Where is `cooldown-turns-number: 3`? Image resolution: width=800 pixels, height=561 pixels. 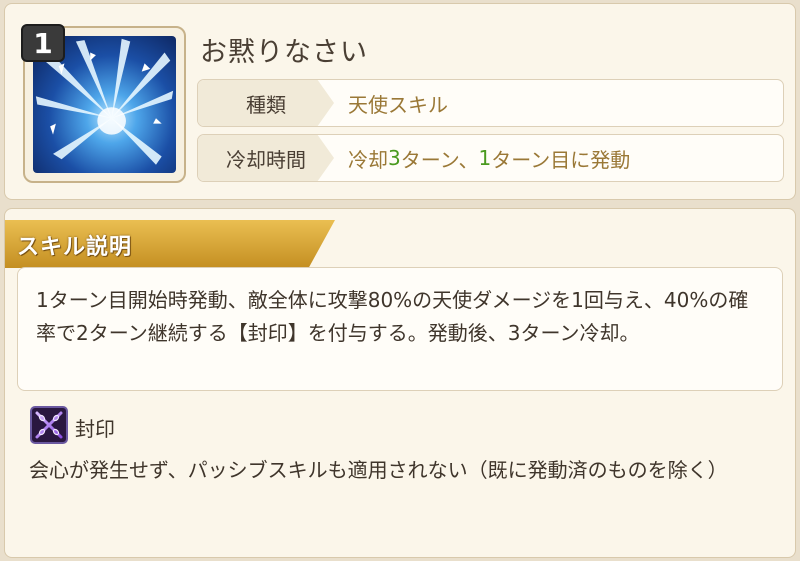
cooldown-turns-number: 3 is located at coordinates (394, 158).